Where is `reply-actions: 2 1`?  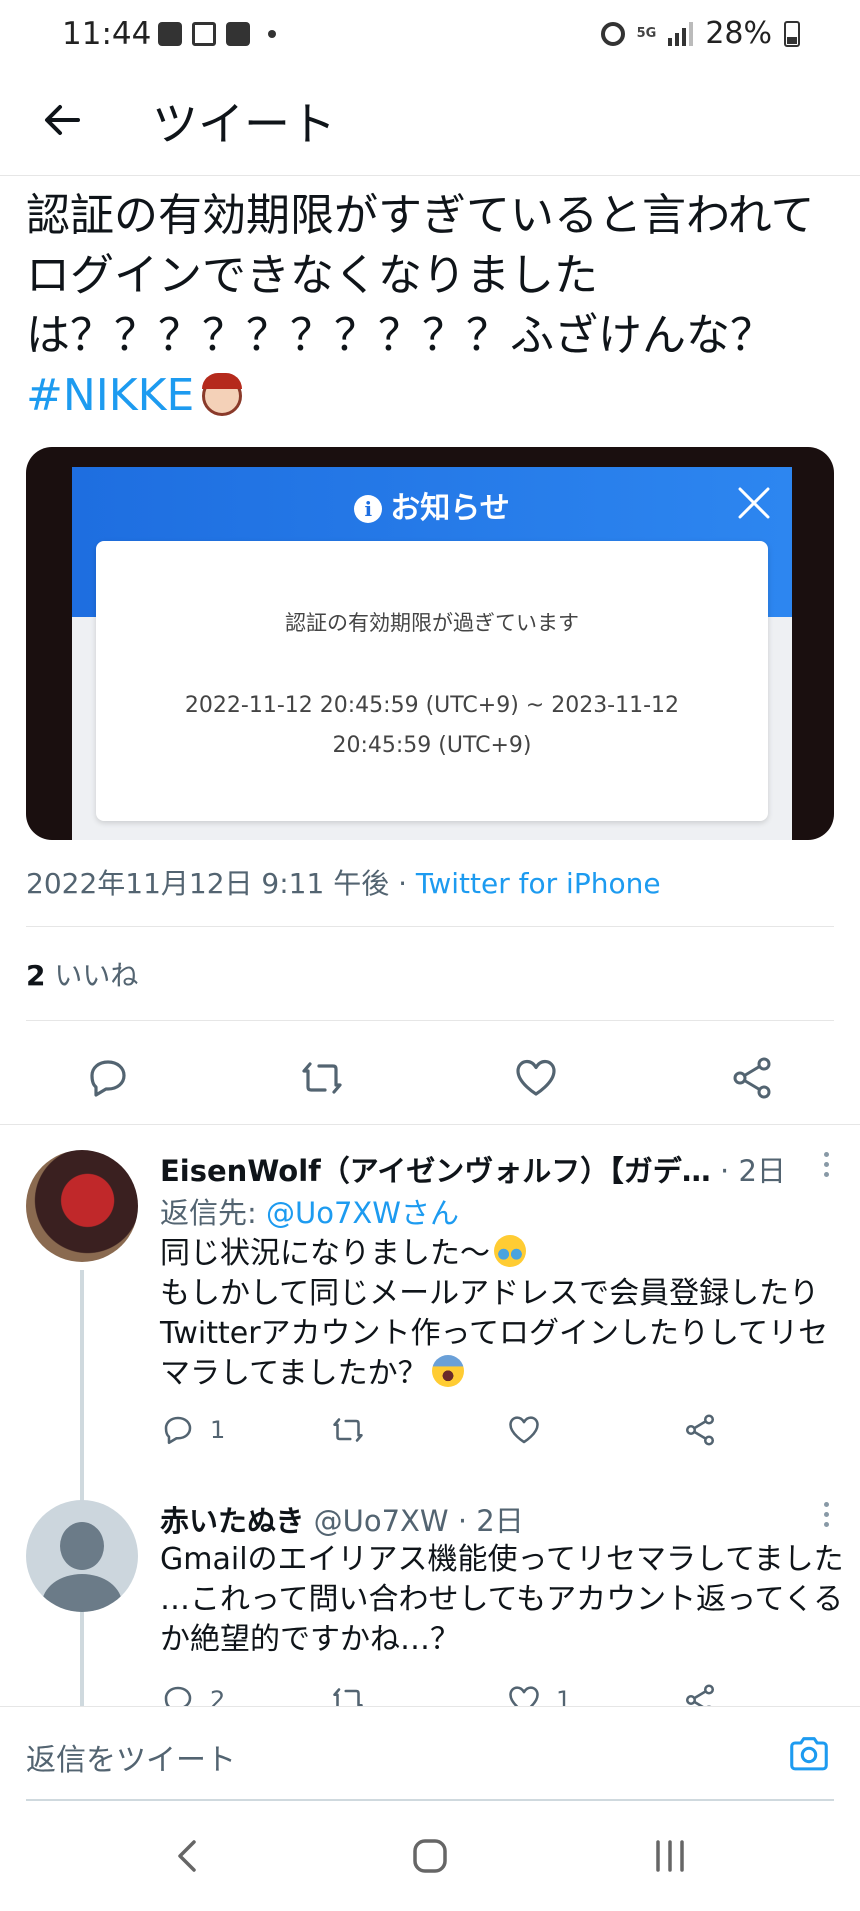
reply-actions: 2 1 is located at coordinates (440, 1693).